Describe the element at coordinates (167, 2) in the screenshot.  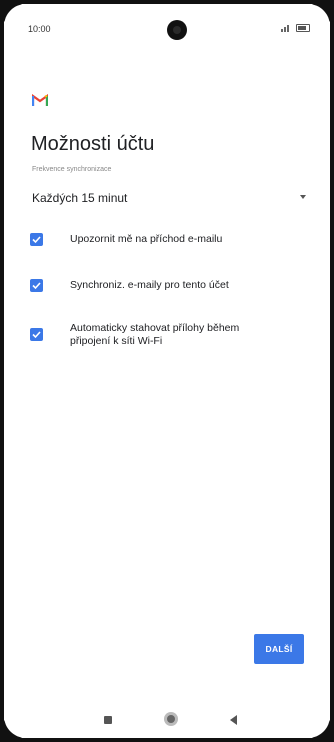
I see `frame-edge-top` at that location.